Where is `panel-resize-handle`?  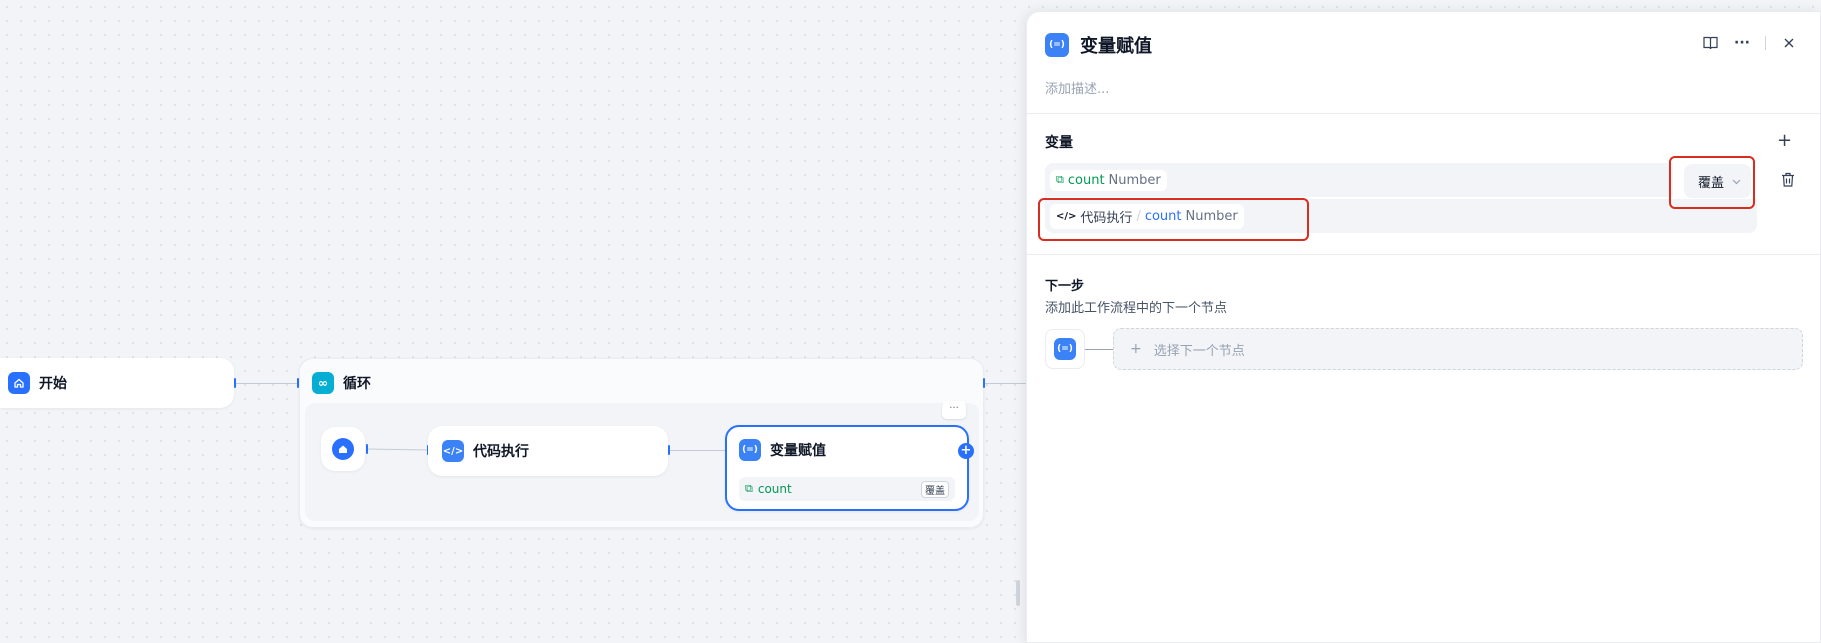
panel-resize-handle is located at coordinates (1018, 593).